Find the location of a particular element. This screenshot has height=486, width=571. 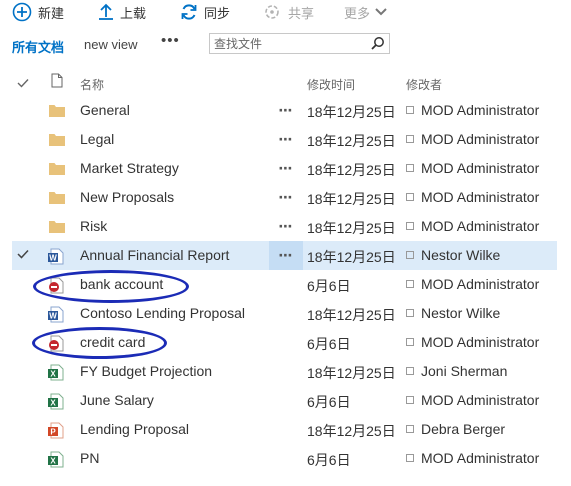

share-button: 共享 is located at coordinates (288, 12).